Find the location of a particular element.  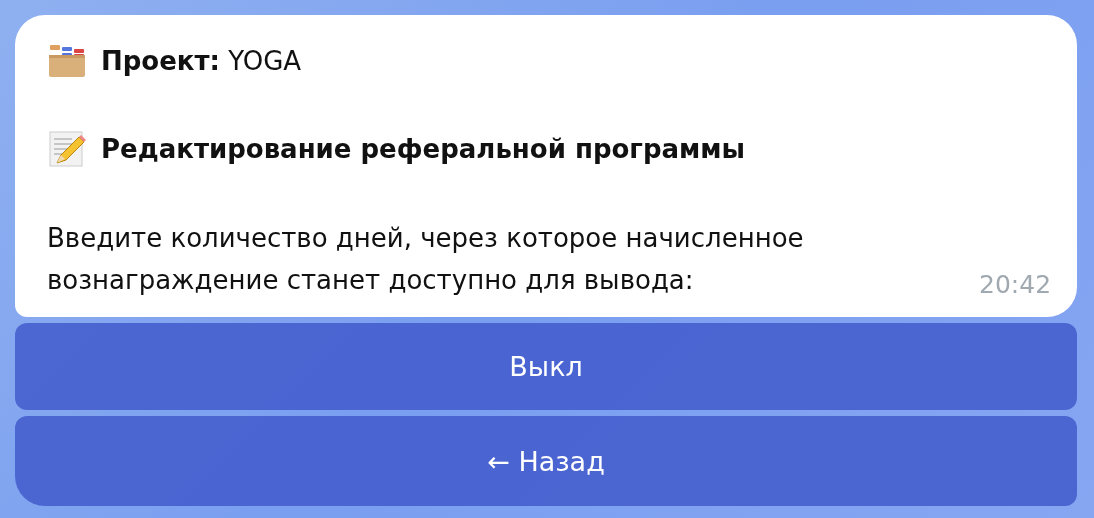

memo-pencil-icon is located at coordinates (67, 149).